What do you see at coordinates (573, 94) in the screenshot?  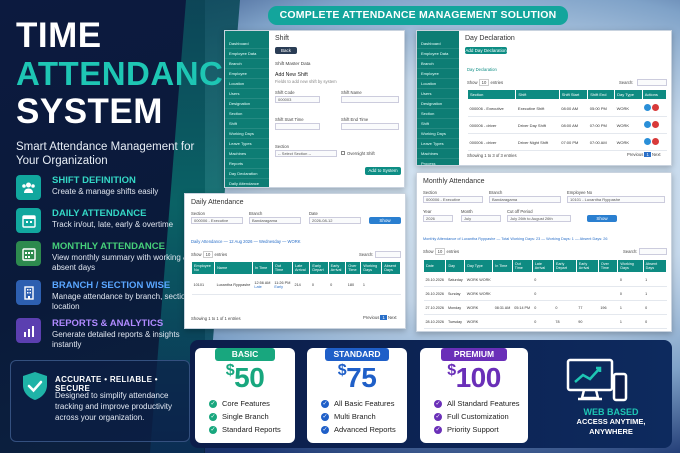 I see `column-header: Shift Start` at bounding box center [573, 94].